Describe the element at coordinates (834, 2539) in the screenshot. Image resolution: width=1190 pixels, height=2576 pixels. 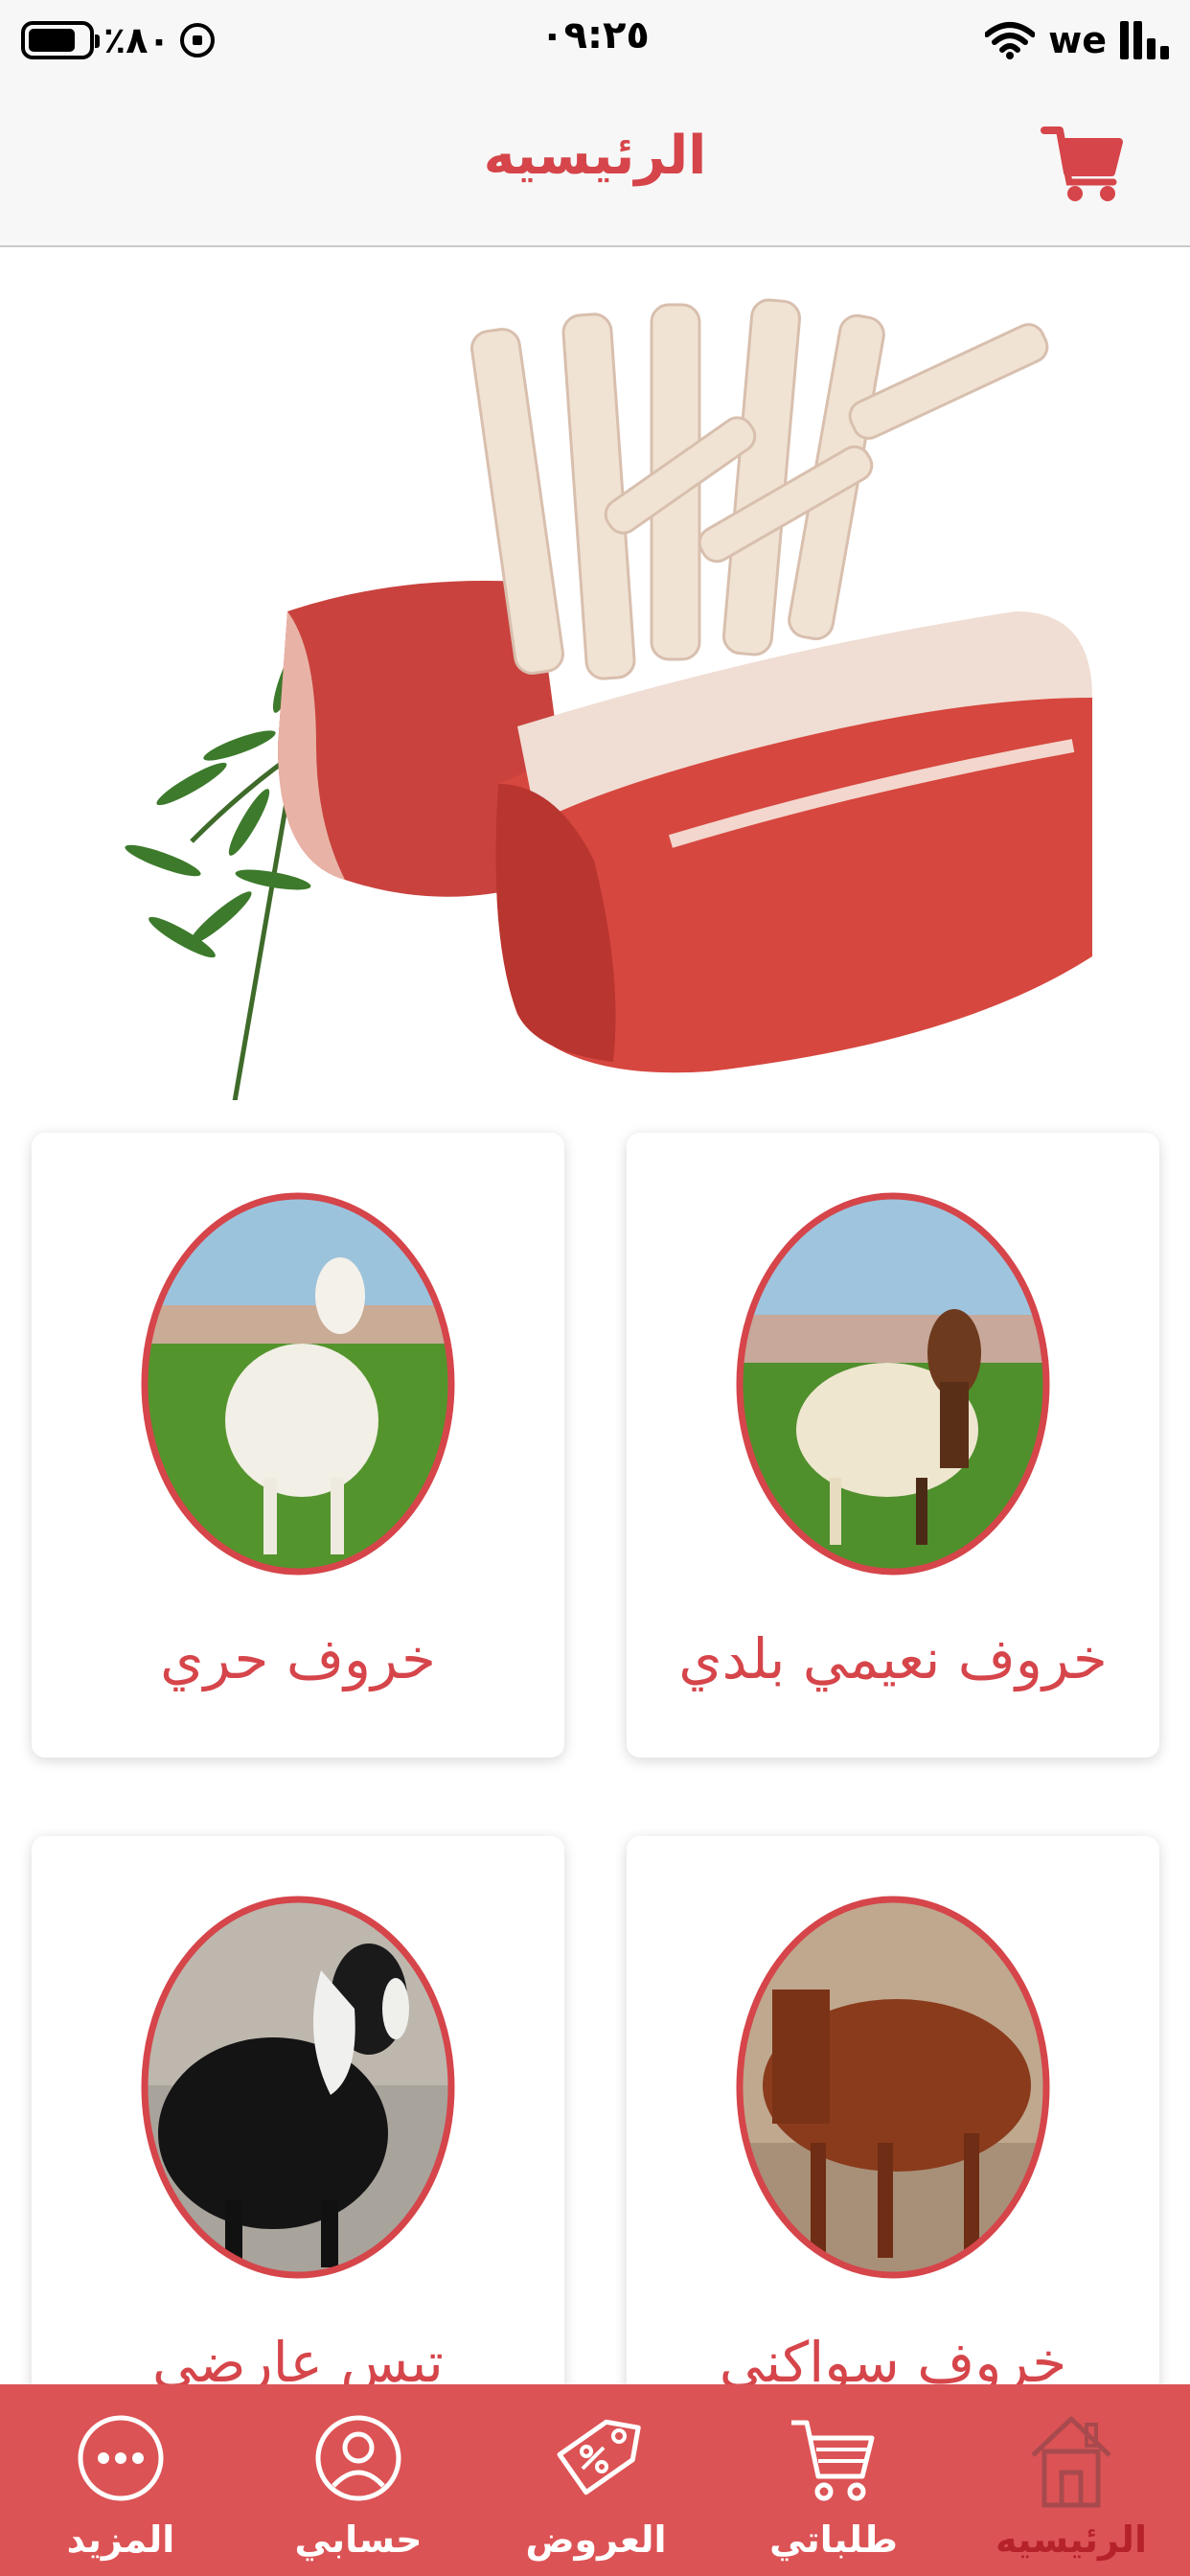
I see `tab-label: طلباتي` at that location.